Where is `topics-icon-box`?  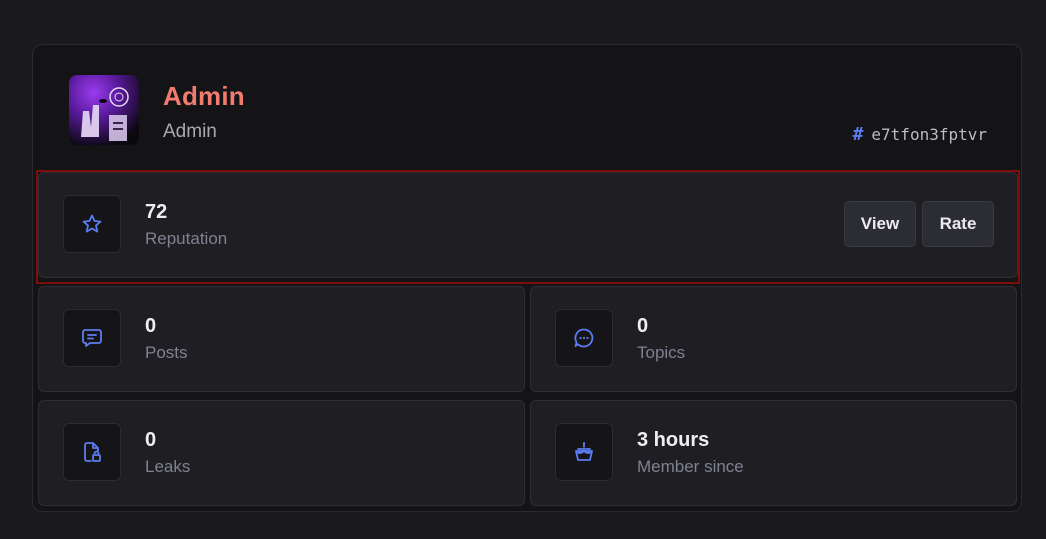 topics-icon-box is located at coordinates (584, 338).